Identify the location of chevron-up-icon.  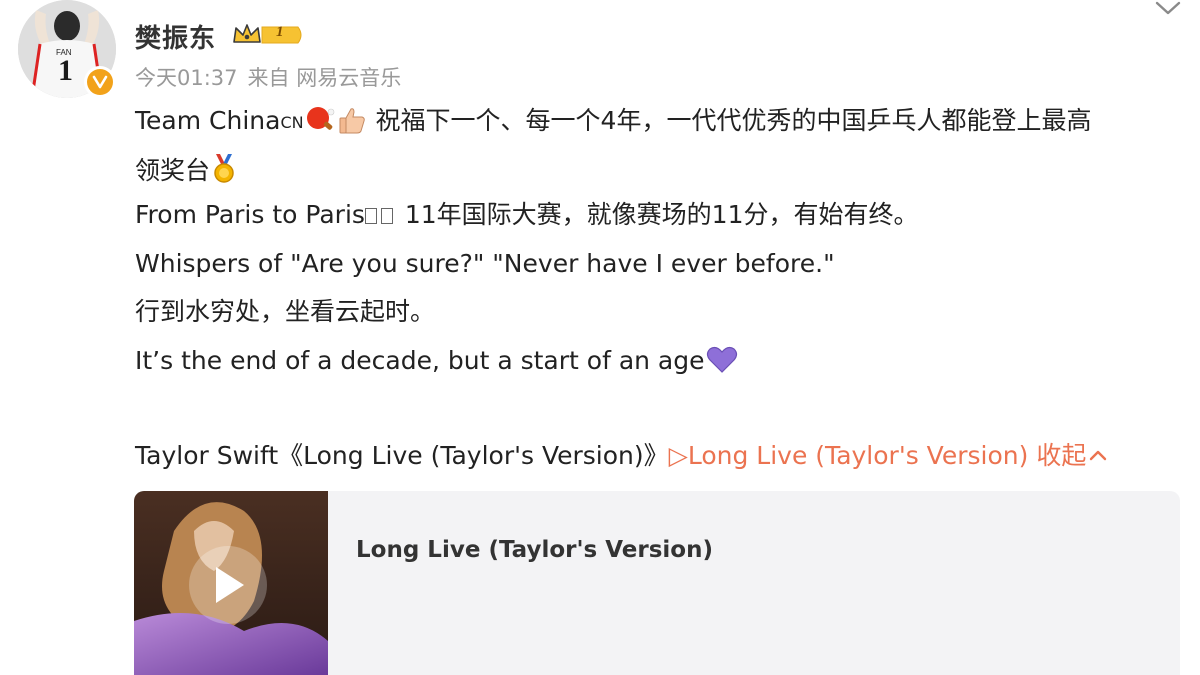
(1098, 455).